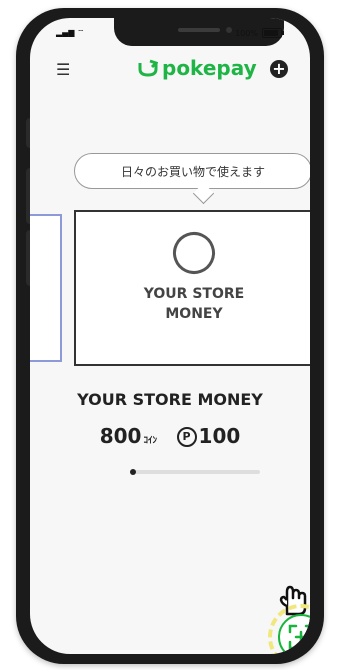 The image size is (337, 670). I want to click on points-icon: P, so click(186, 437).